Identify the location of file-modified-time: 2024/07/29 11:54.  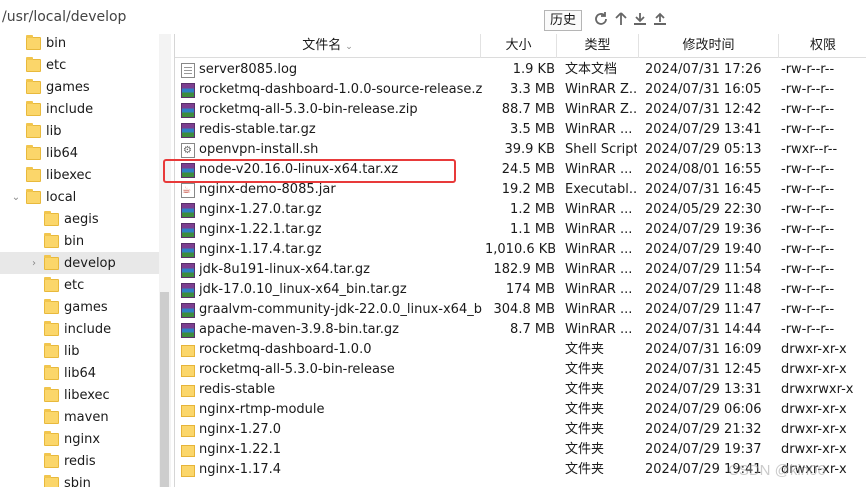
(703, 269).